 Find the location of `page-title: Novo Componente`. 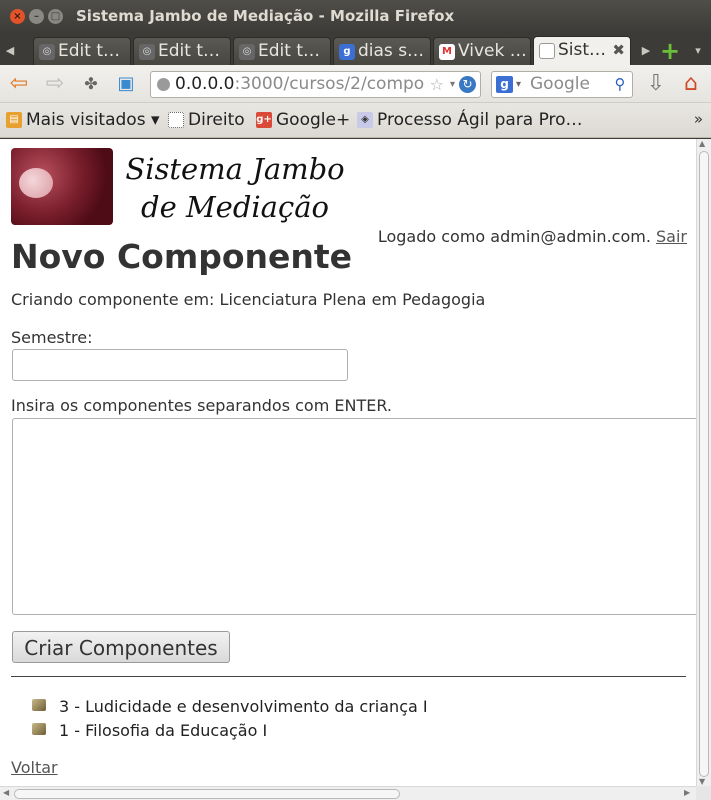

page-title: Novo Componente is located at coordinates (182, 256).